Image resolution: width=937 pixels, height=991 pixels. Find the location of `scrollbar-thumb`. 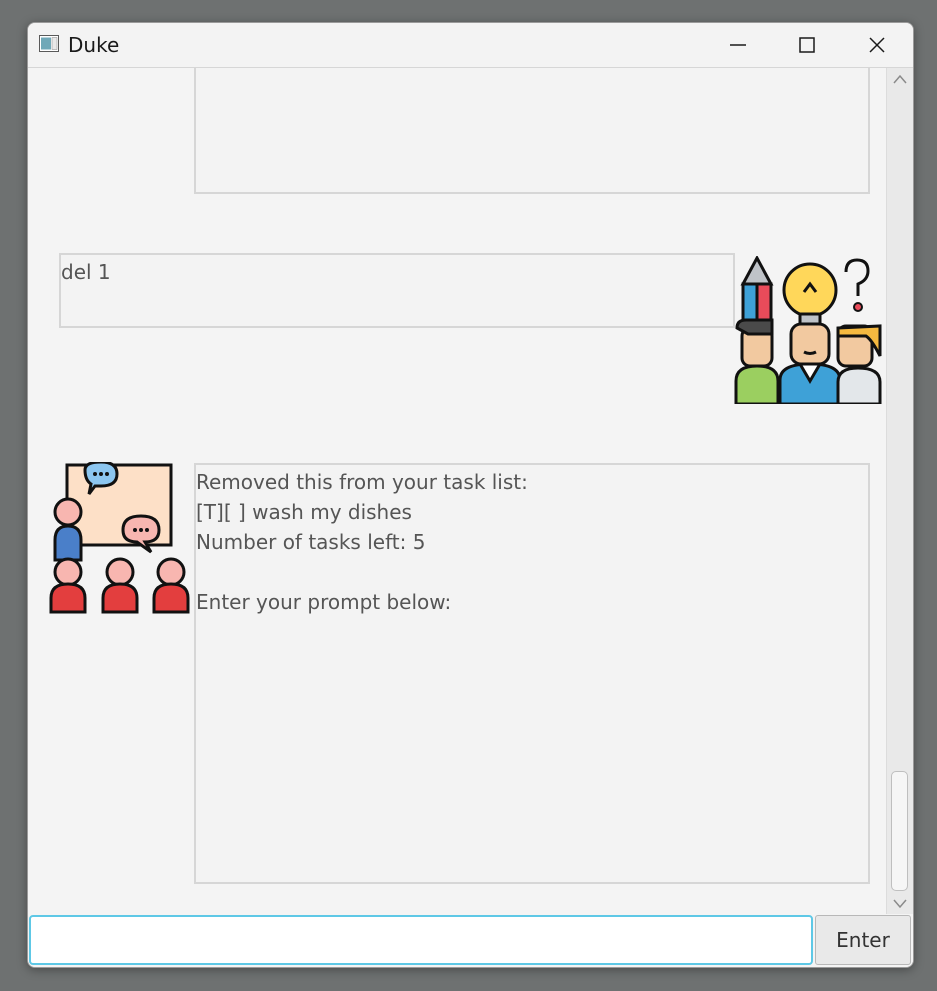

scrollbar-thumb is located at coordinates (899, 831).